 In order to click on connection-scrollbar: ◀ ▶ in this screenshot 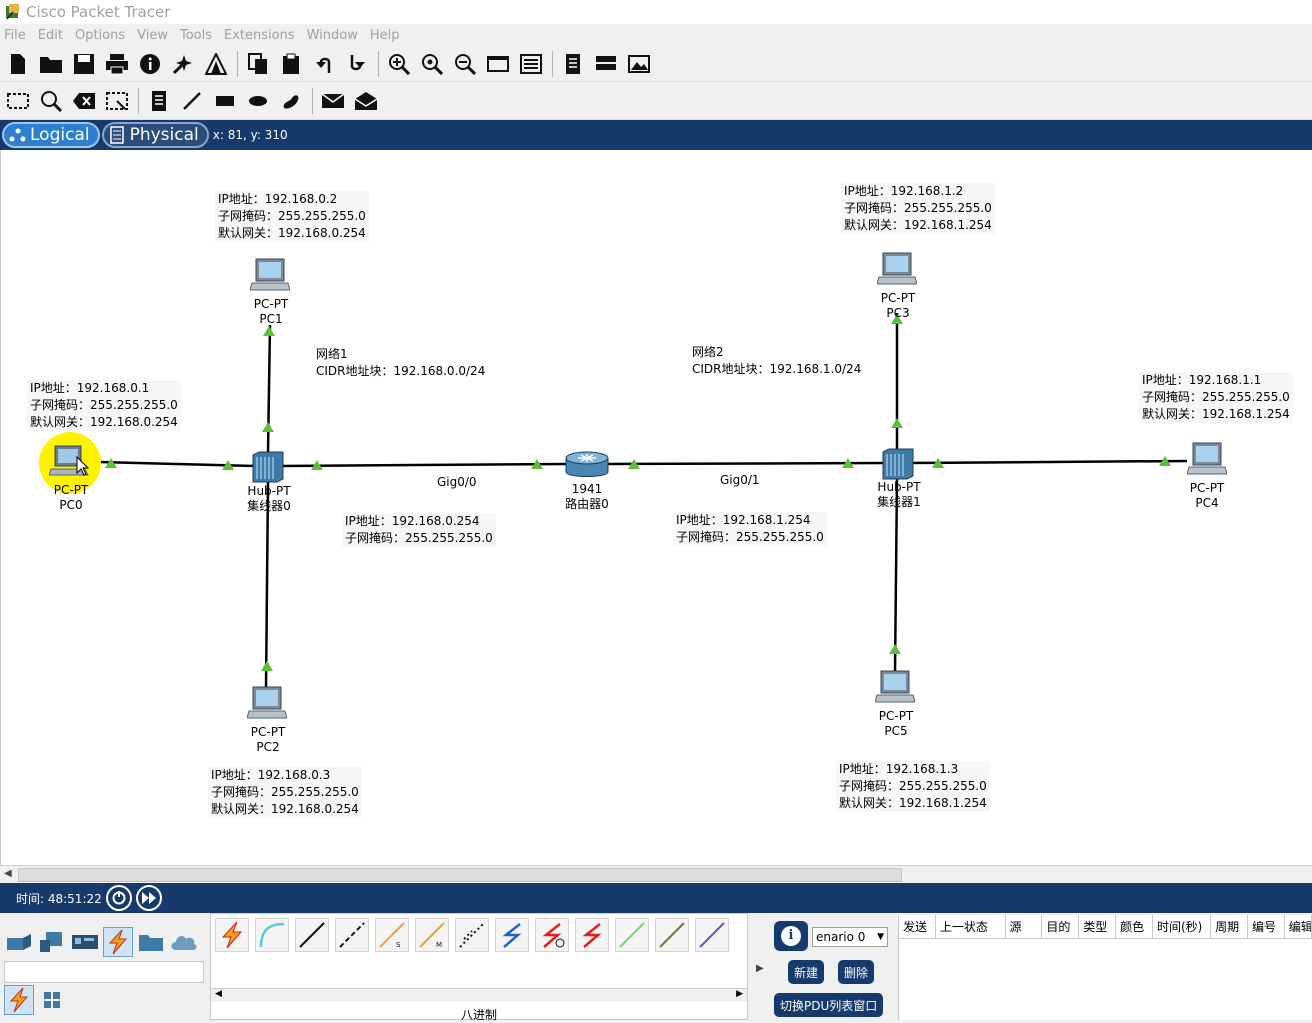, I will do `click(479, 995)`.